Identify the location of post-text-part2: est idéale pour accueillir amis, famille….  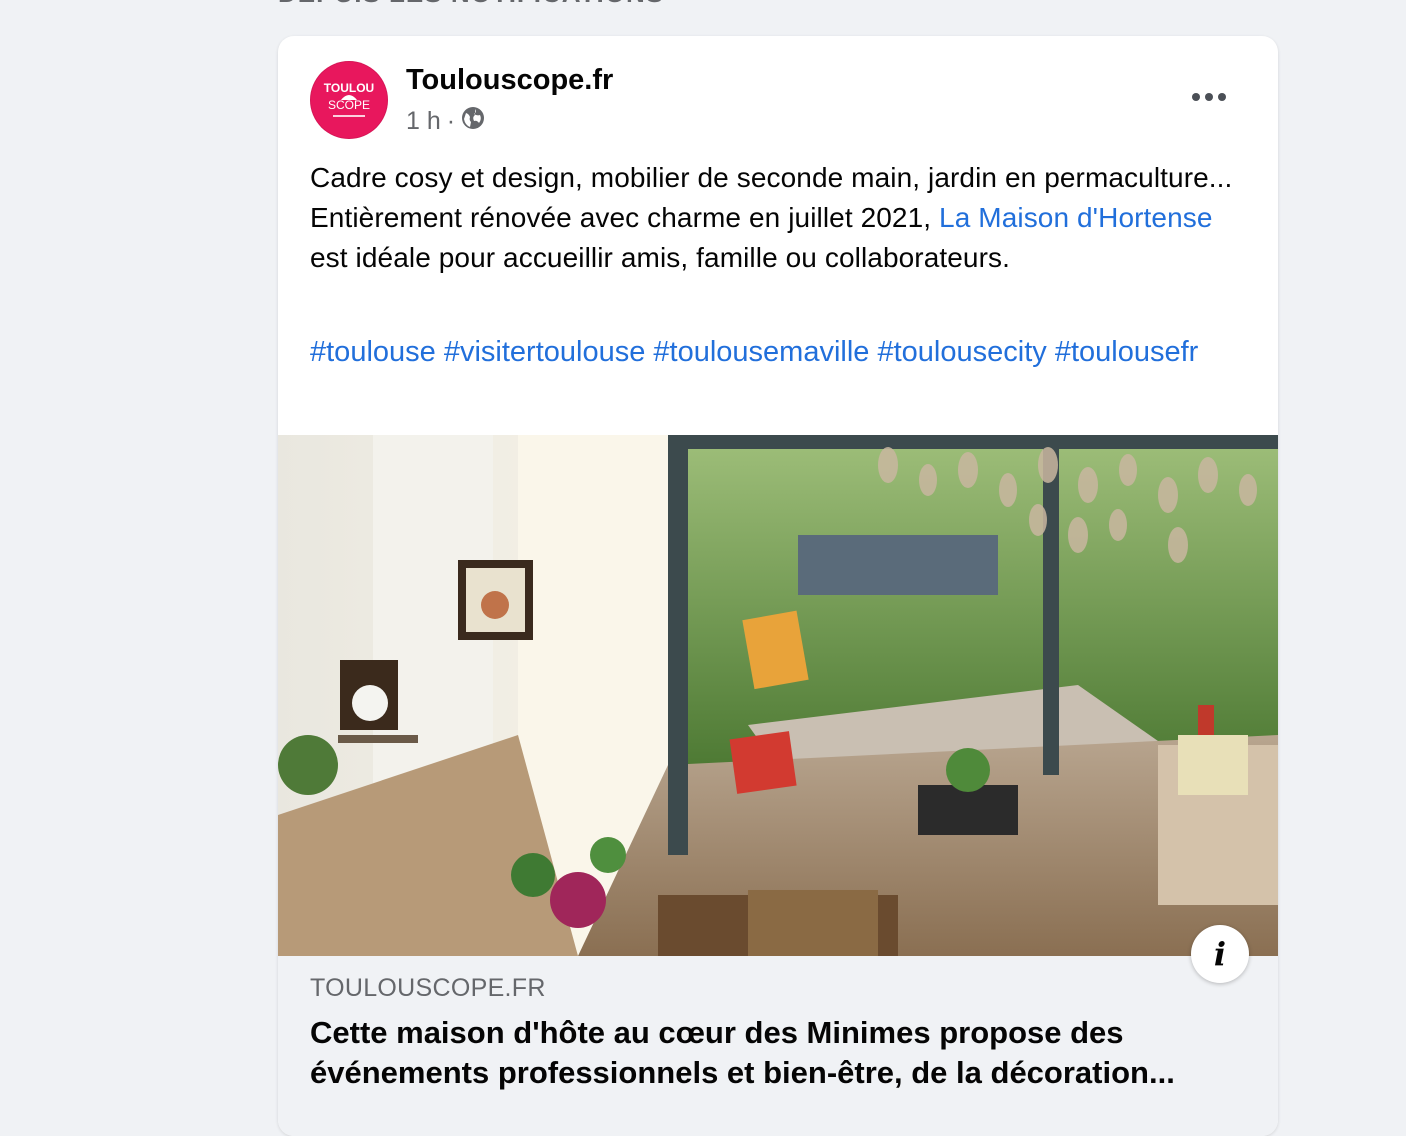
(660, 257).